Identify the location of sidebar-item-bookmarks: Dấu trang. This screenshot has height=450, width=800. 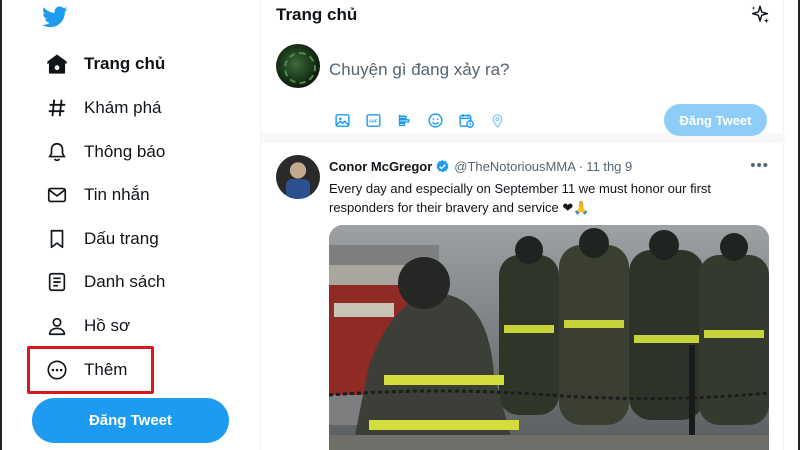
(101, 239).